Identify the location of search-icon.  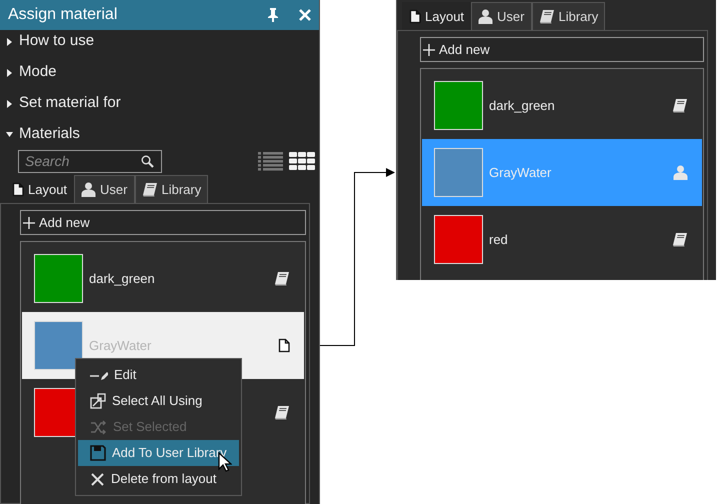
(147, 161).